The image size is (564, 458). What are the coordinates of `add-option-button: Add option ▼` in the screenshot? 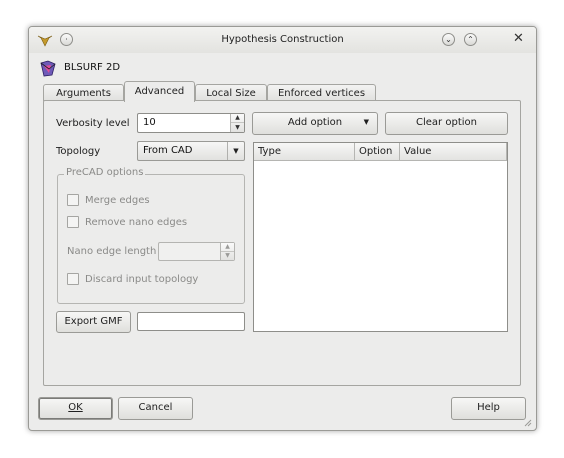 It's located at (315, 123).